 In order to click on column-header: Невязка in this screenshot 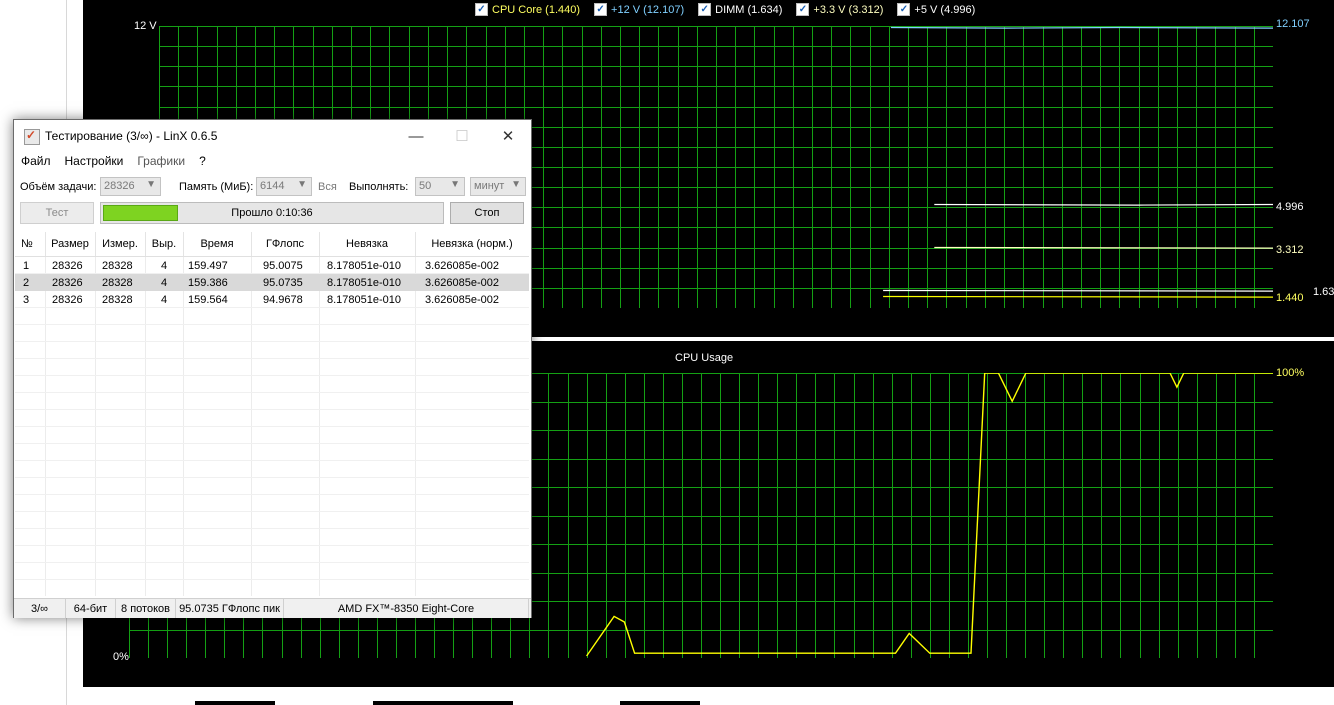, I will do `click(367, 244)`.